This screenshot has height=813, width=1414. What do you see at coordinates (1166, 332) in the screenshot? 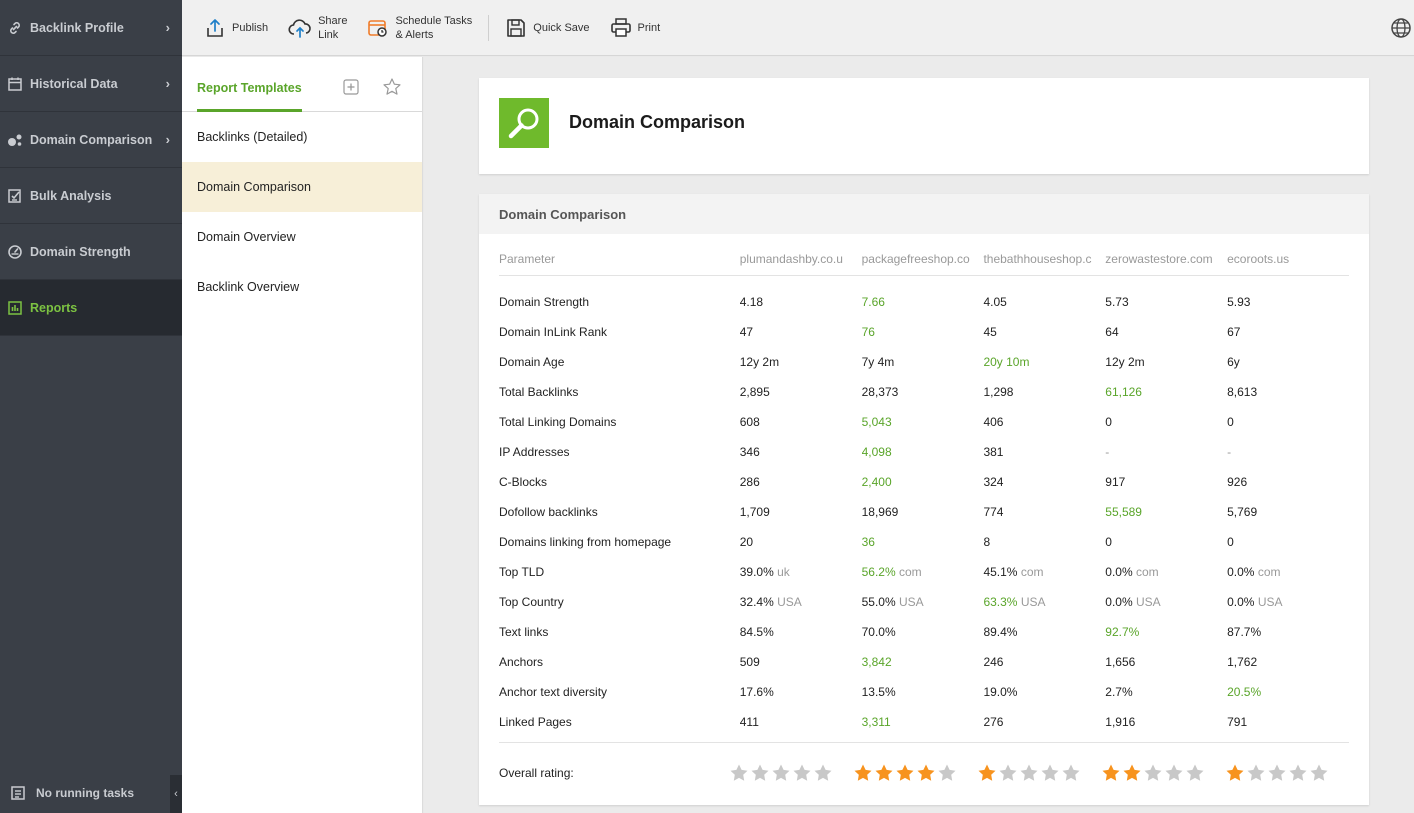
I see `table-cell: 64` at bounding box center [1166, 332].